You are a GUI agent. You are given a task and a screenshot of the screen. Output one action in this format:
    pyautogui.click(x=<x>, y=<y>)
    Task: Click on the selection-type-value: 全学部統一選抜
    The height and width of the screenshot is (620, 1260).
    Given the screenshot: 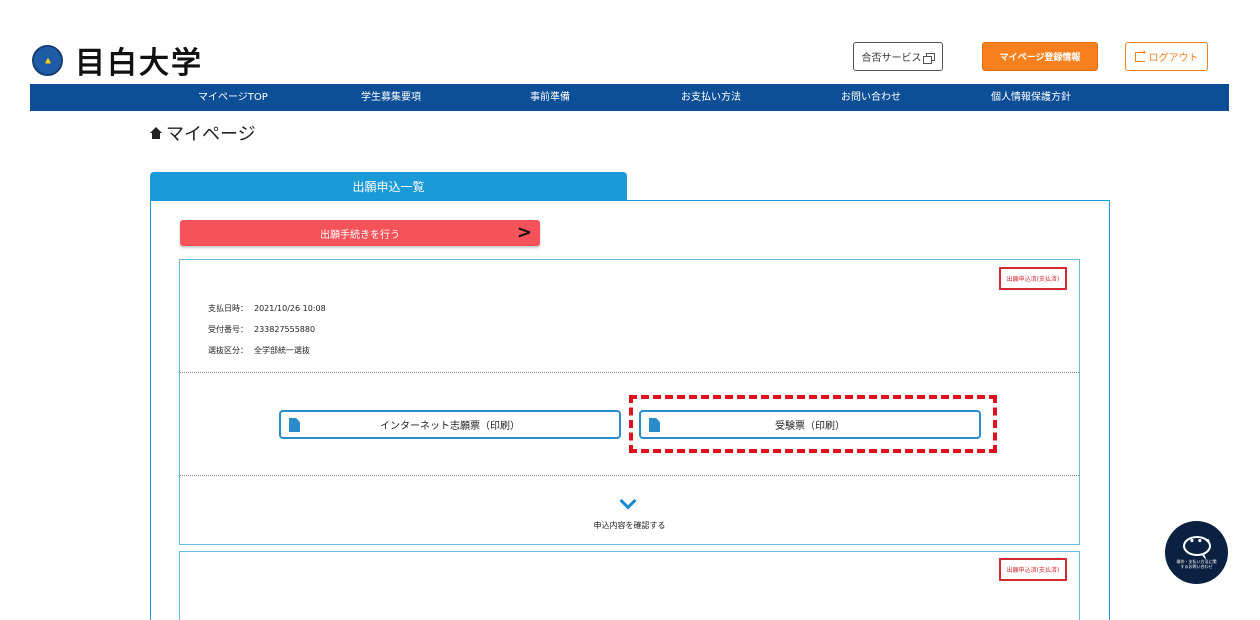 What is the action you would take?
    pyautogui.click(x=282, y=350)
    